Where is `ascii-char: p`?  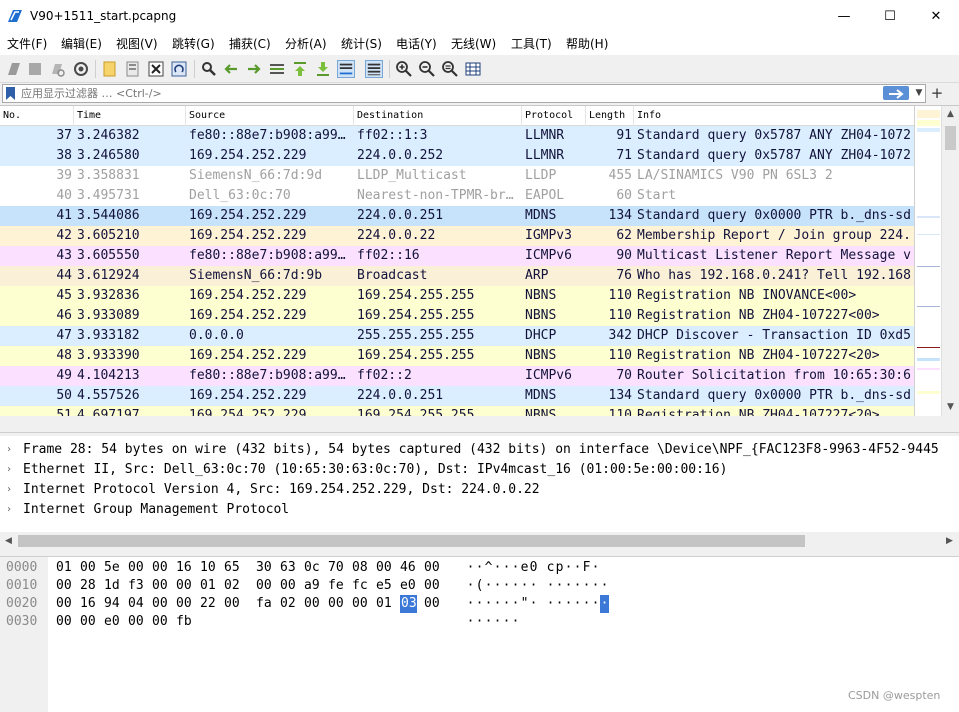
ascii-char: p is located at coordinates (559, 568).